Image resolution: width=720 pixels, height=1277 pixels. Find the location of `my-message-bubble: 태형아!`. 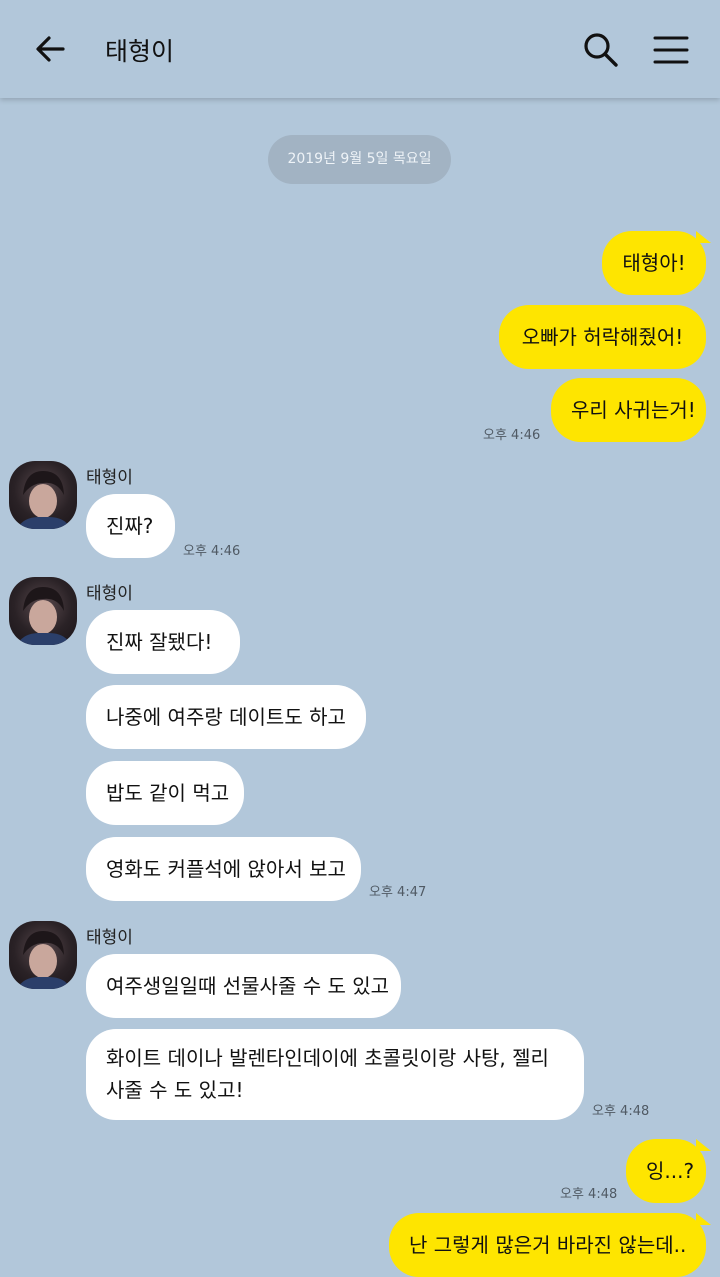

my-message-bubble: 태형아! is located at coordinates (654, 263).